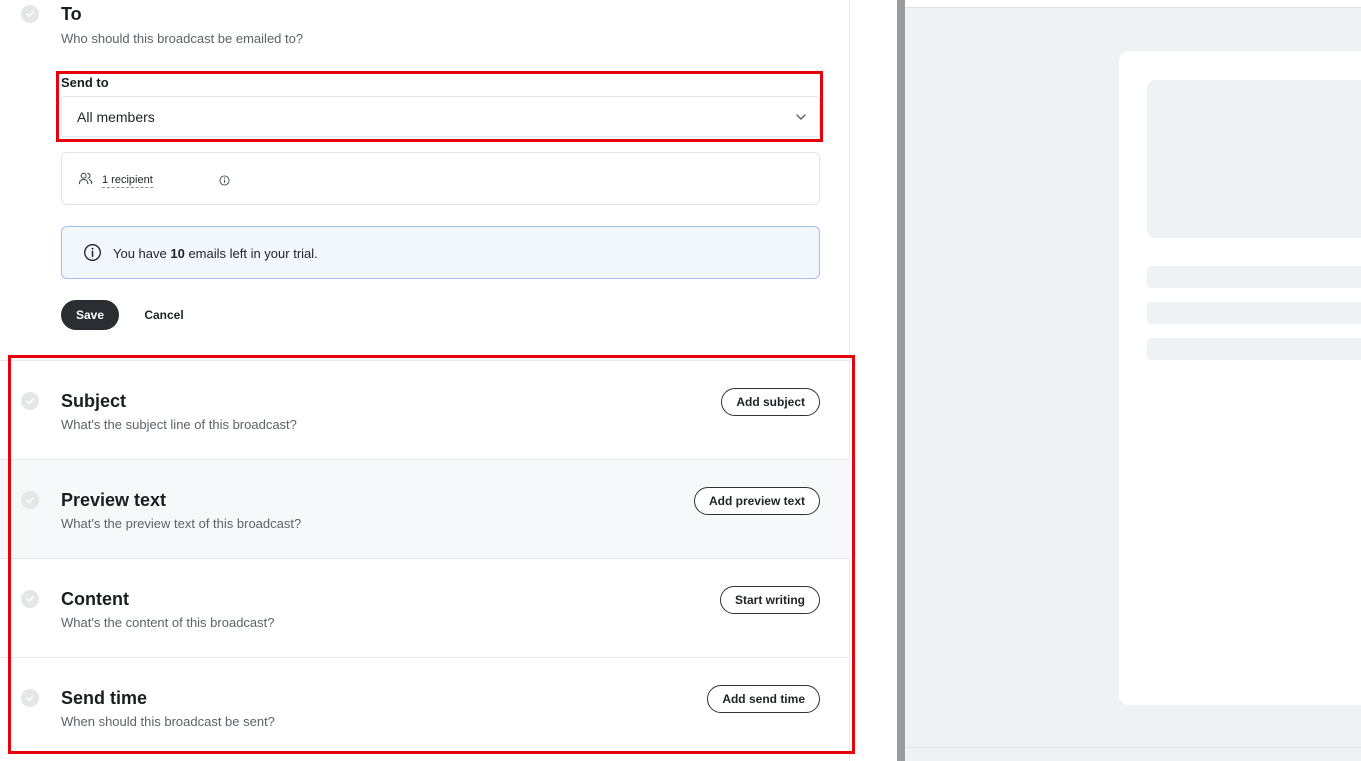  What do you see at coordinates (756, 501) in the screenshot?
I see `add-preview-text-button: Add preview text` at bounding box center [756, 501].